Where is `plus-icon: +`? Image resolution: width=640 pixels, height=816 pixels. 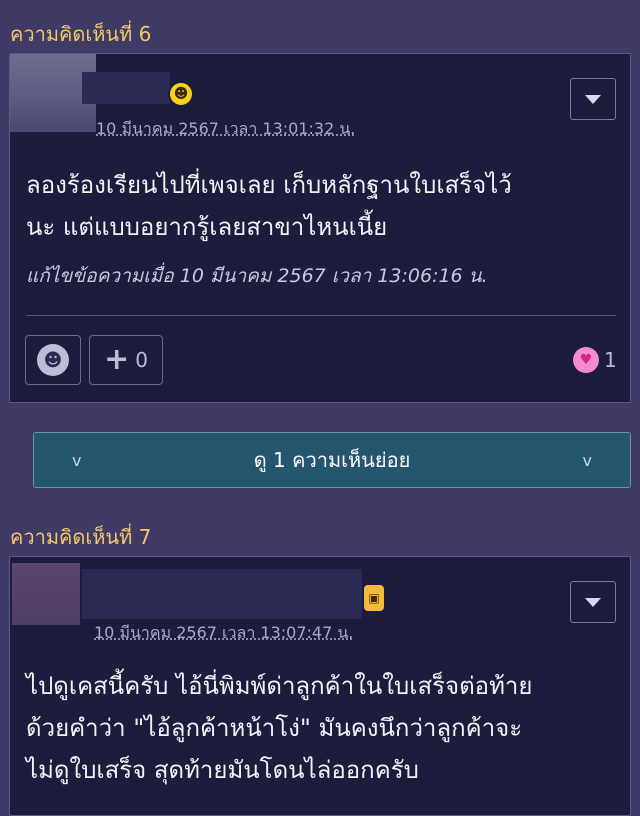 plus-icon: + is located at coordinates (117, 359).